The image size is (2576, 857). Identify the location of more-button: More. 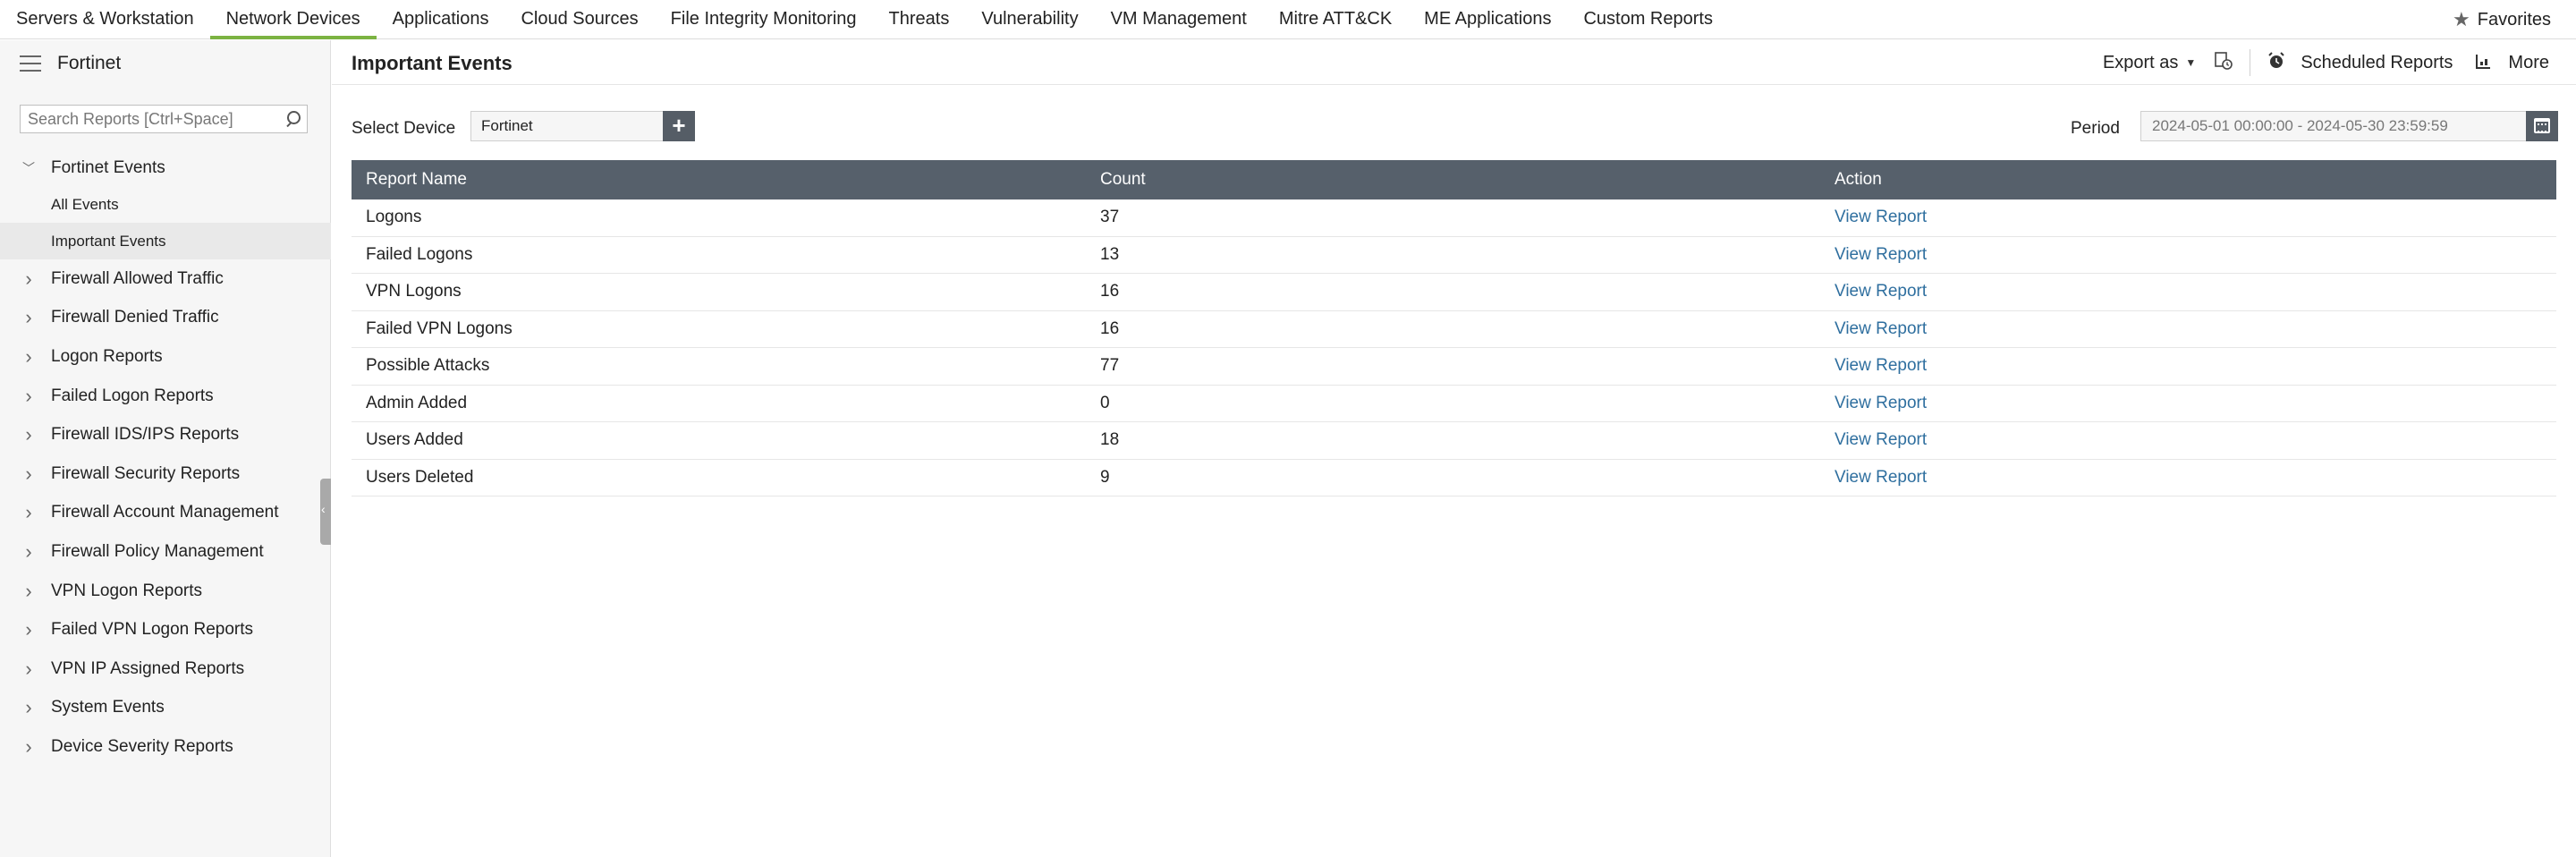
(2511, 63).